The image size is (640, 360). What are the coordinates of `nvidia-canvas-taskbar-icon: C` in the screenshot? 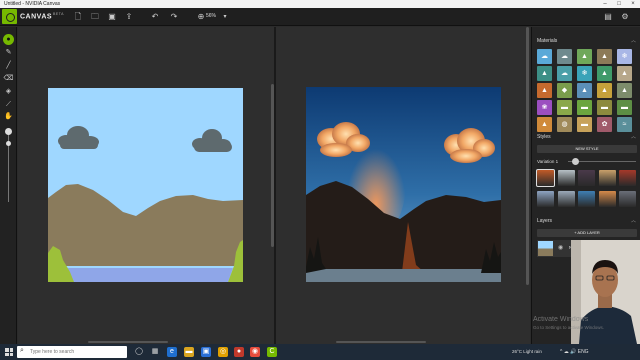 It's located at (272, 352).